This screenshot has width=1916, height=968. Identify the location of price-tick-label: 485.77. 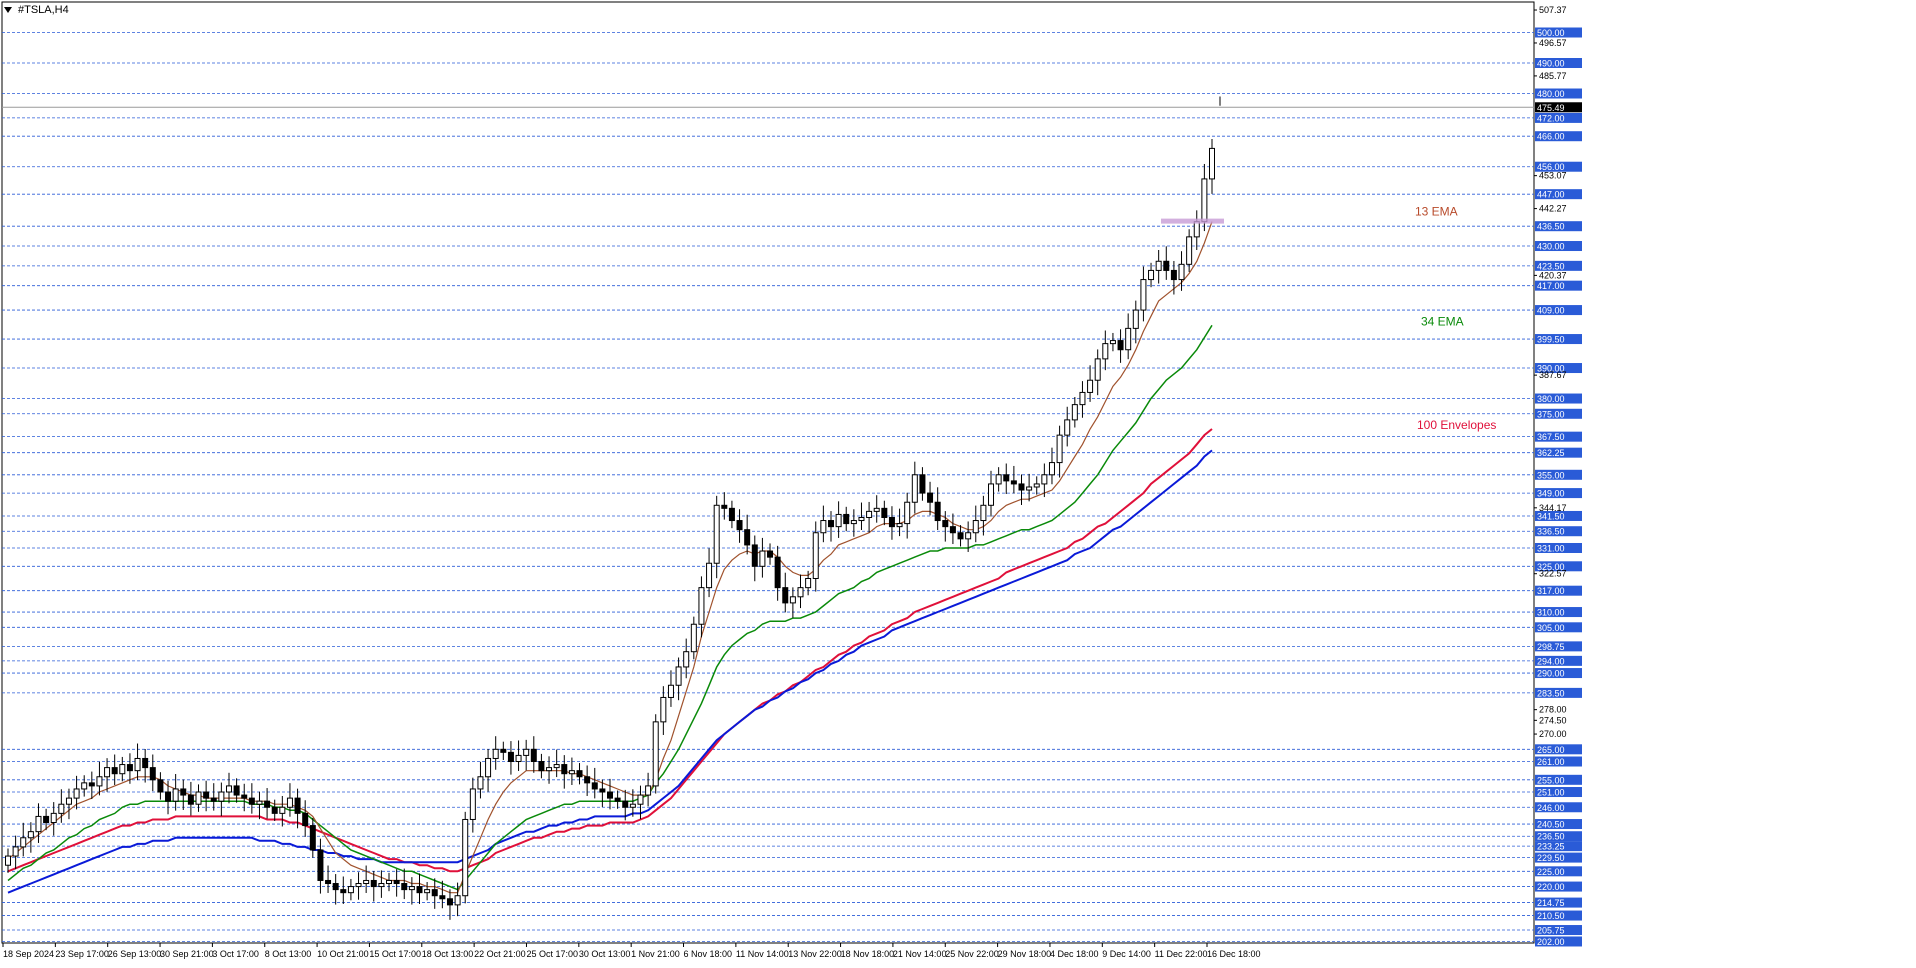
(1553, 76).